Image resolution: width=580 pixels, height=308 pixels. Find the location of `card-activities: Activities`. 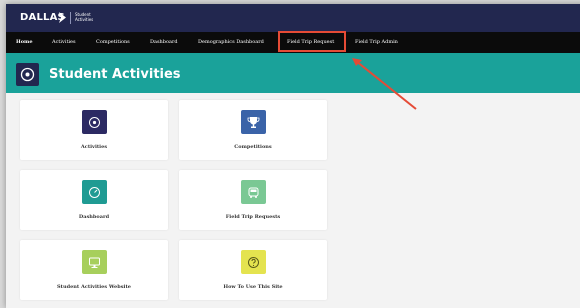

card-activities: Activities is located at coordinates (94, 130).